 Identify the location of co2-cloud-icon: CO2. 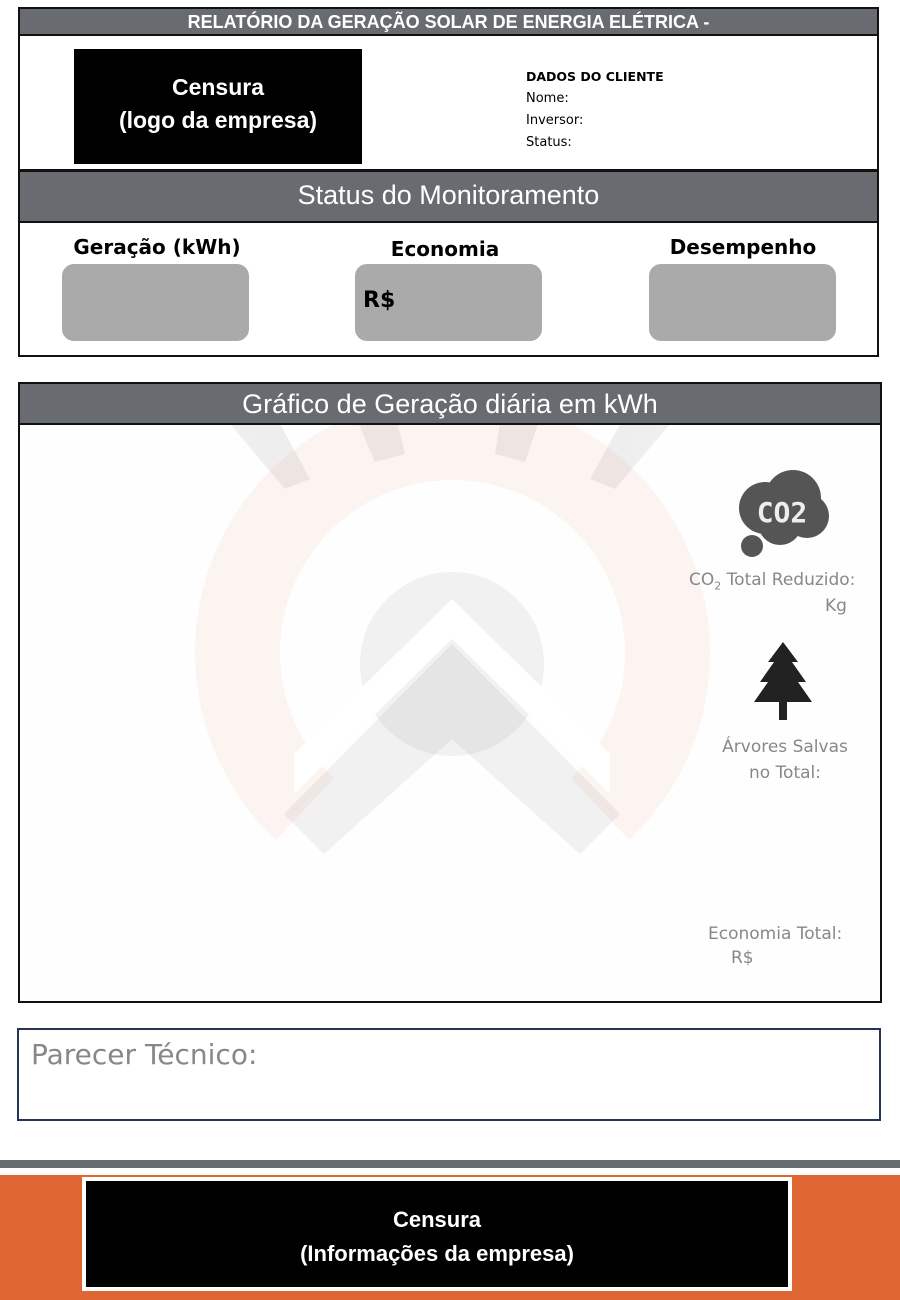
(784, 513).